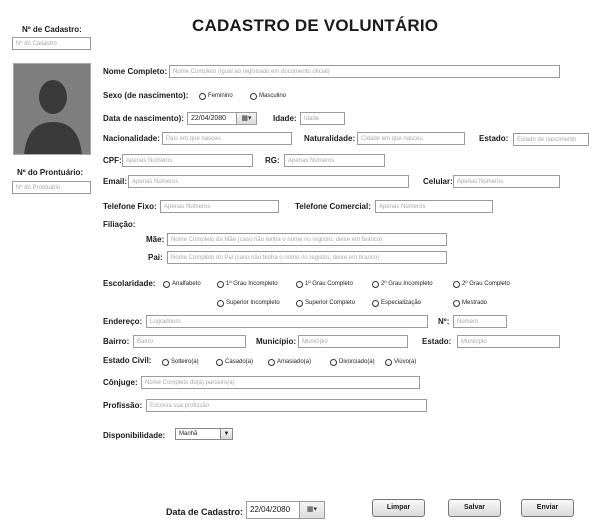  What do you see at coordinates (116, 341) in the screenshot?
I see `bairro-label: Bairro:` at bounding box center [116, 341].